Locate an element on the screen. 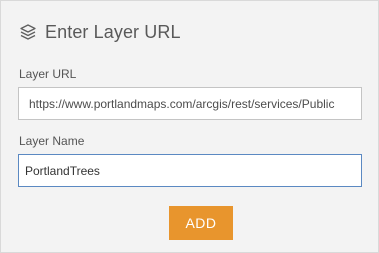 The height and width of the screenshot is (253, 379). add-button: ADD is located at coordinates (201, 223).